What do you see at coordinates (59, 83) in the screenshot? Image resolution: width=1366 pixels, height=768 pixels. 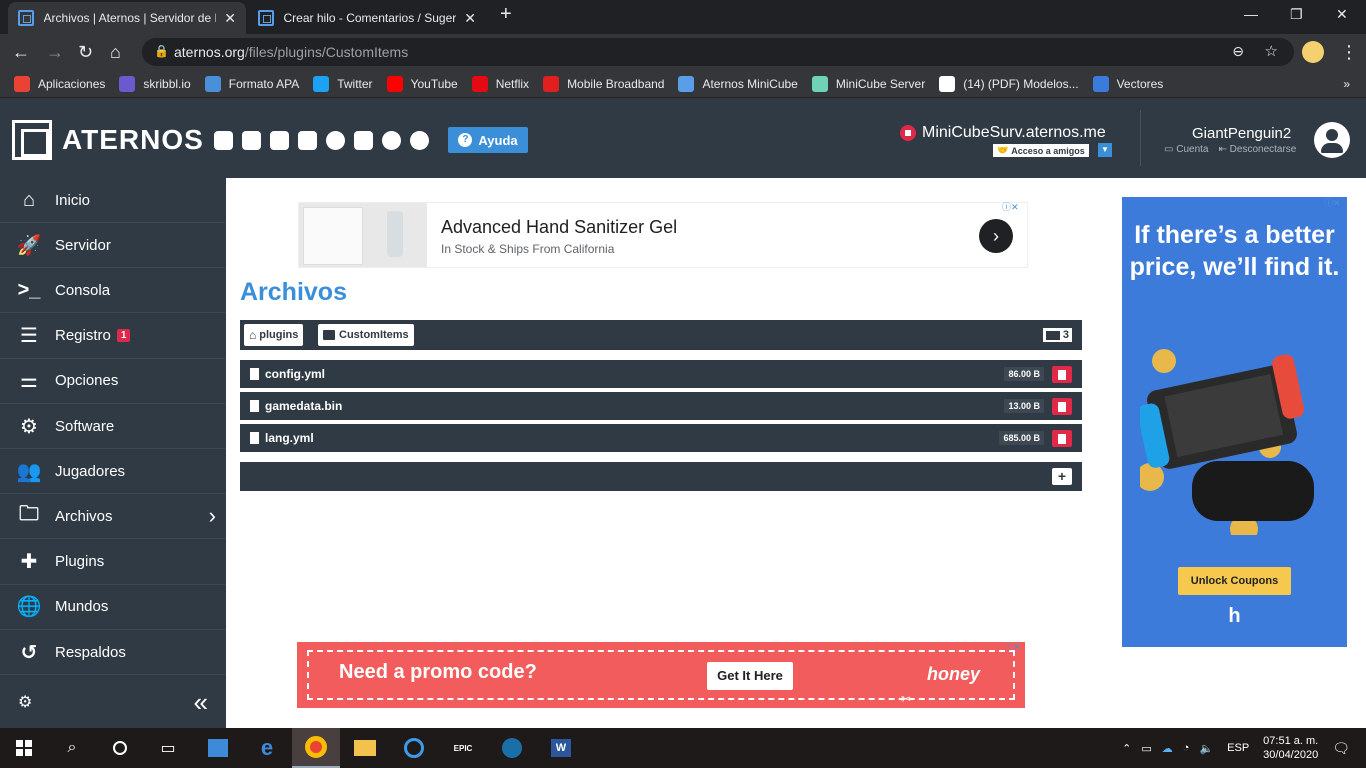 I see `bookmark-0: Aplicaciones` at bounding box center [59, 83].